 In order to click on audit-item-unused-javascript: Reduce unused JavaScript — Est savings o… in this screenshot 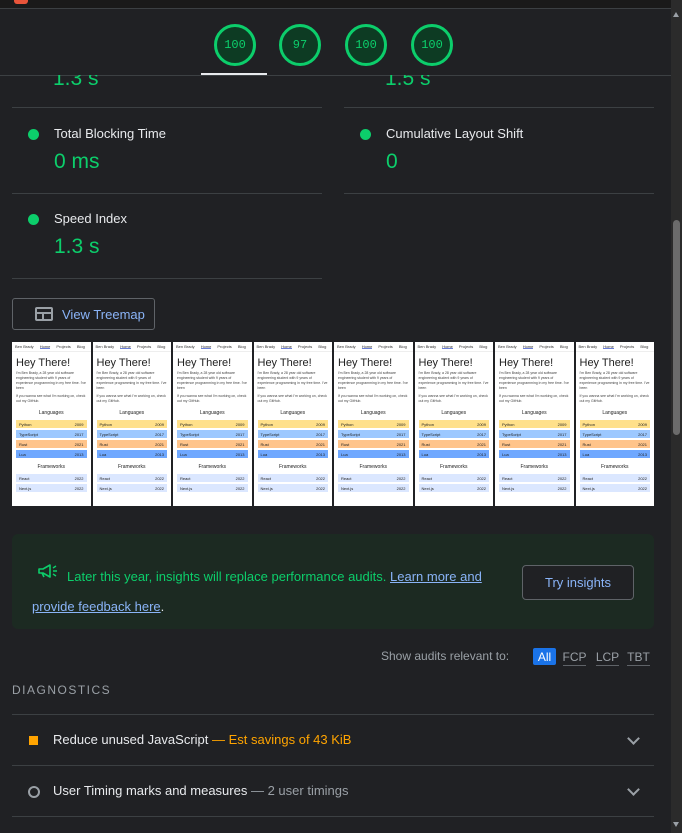, I will do `click(333, 739)`.